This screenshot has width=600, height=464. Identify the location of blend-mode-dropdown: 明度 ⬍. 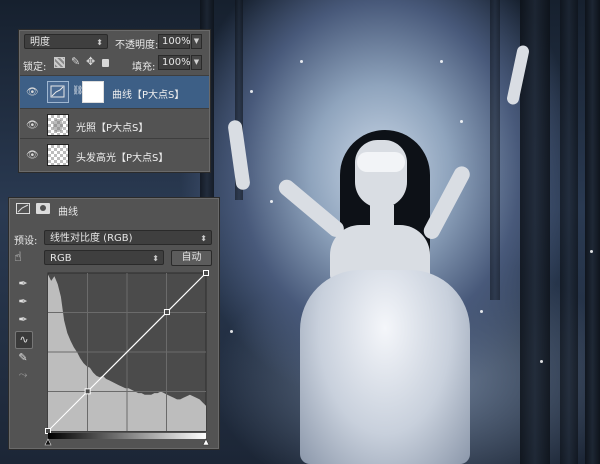
(66, 41).